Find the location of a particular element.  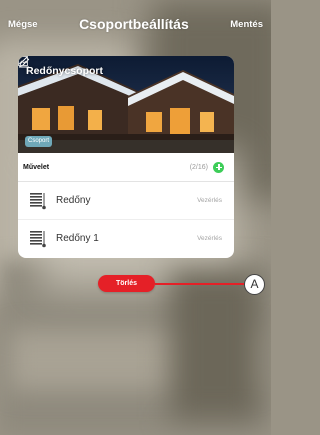

device-name: Redőny is located at coordinates (73, 200).